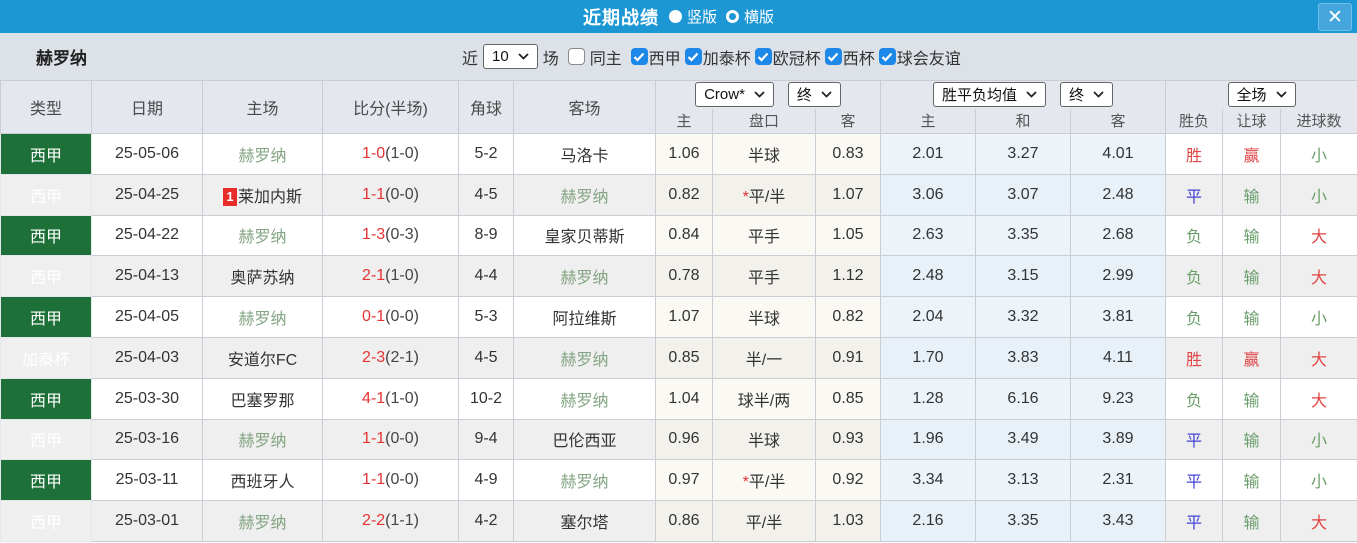 The width and height of the screenshot is (1357, 543). I want to click on league-filter-label: 西杯, so click(858, 59).